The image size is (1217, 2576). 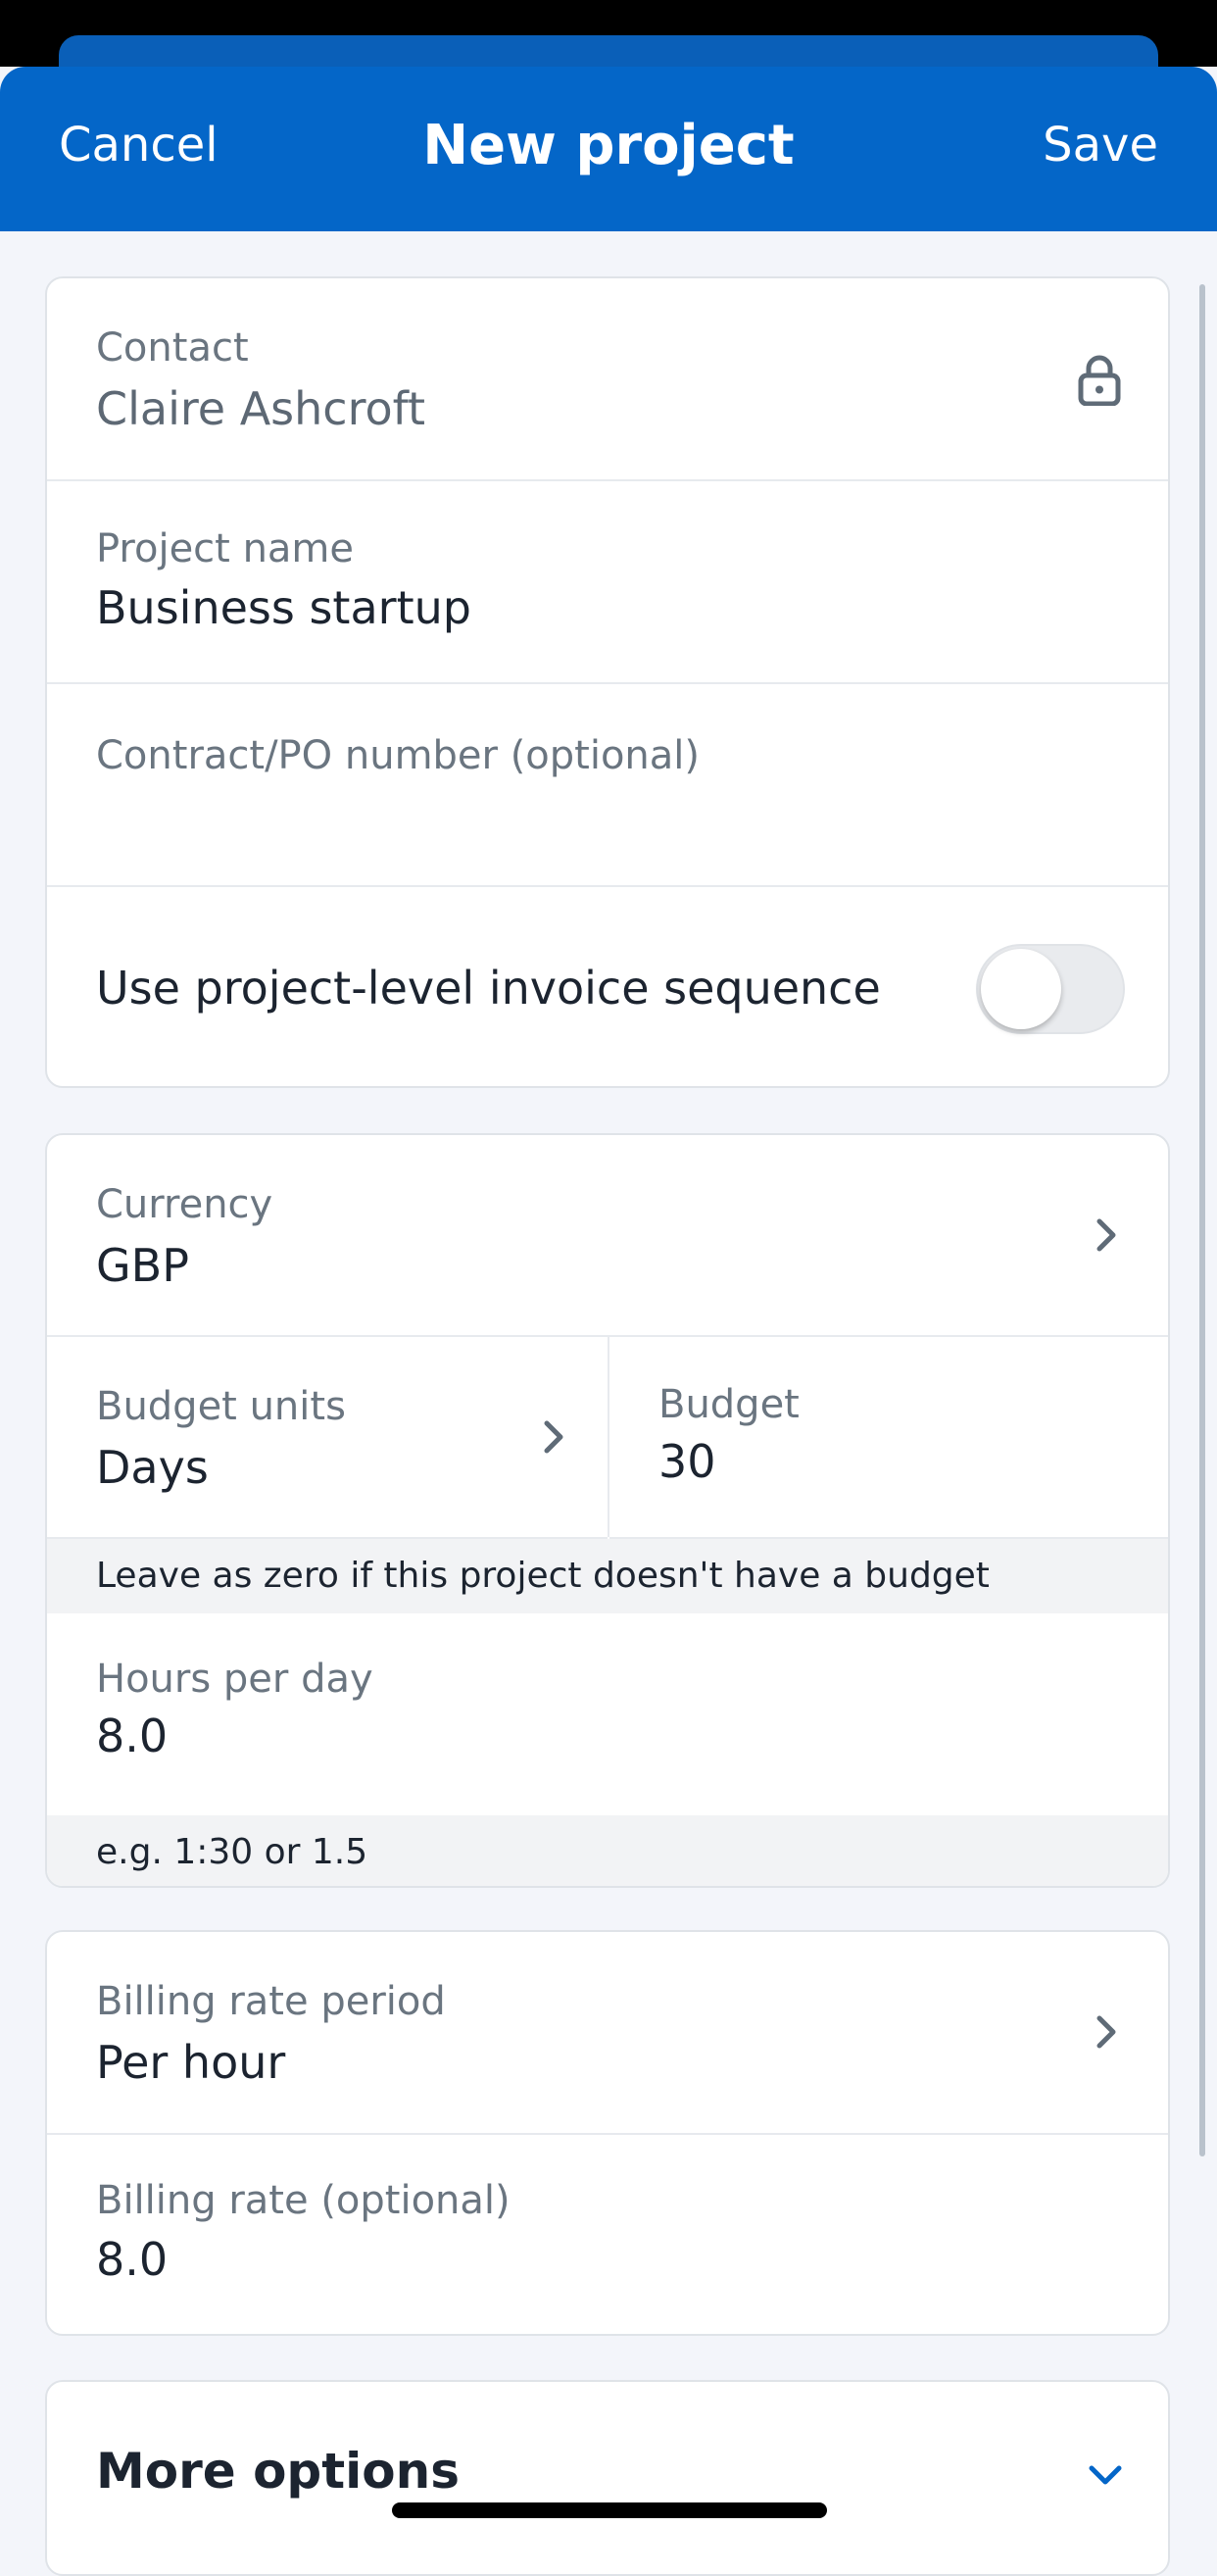 I want to click on chevron-down-icon, so click(x=1106, y=2475).